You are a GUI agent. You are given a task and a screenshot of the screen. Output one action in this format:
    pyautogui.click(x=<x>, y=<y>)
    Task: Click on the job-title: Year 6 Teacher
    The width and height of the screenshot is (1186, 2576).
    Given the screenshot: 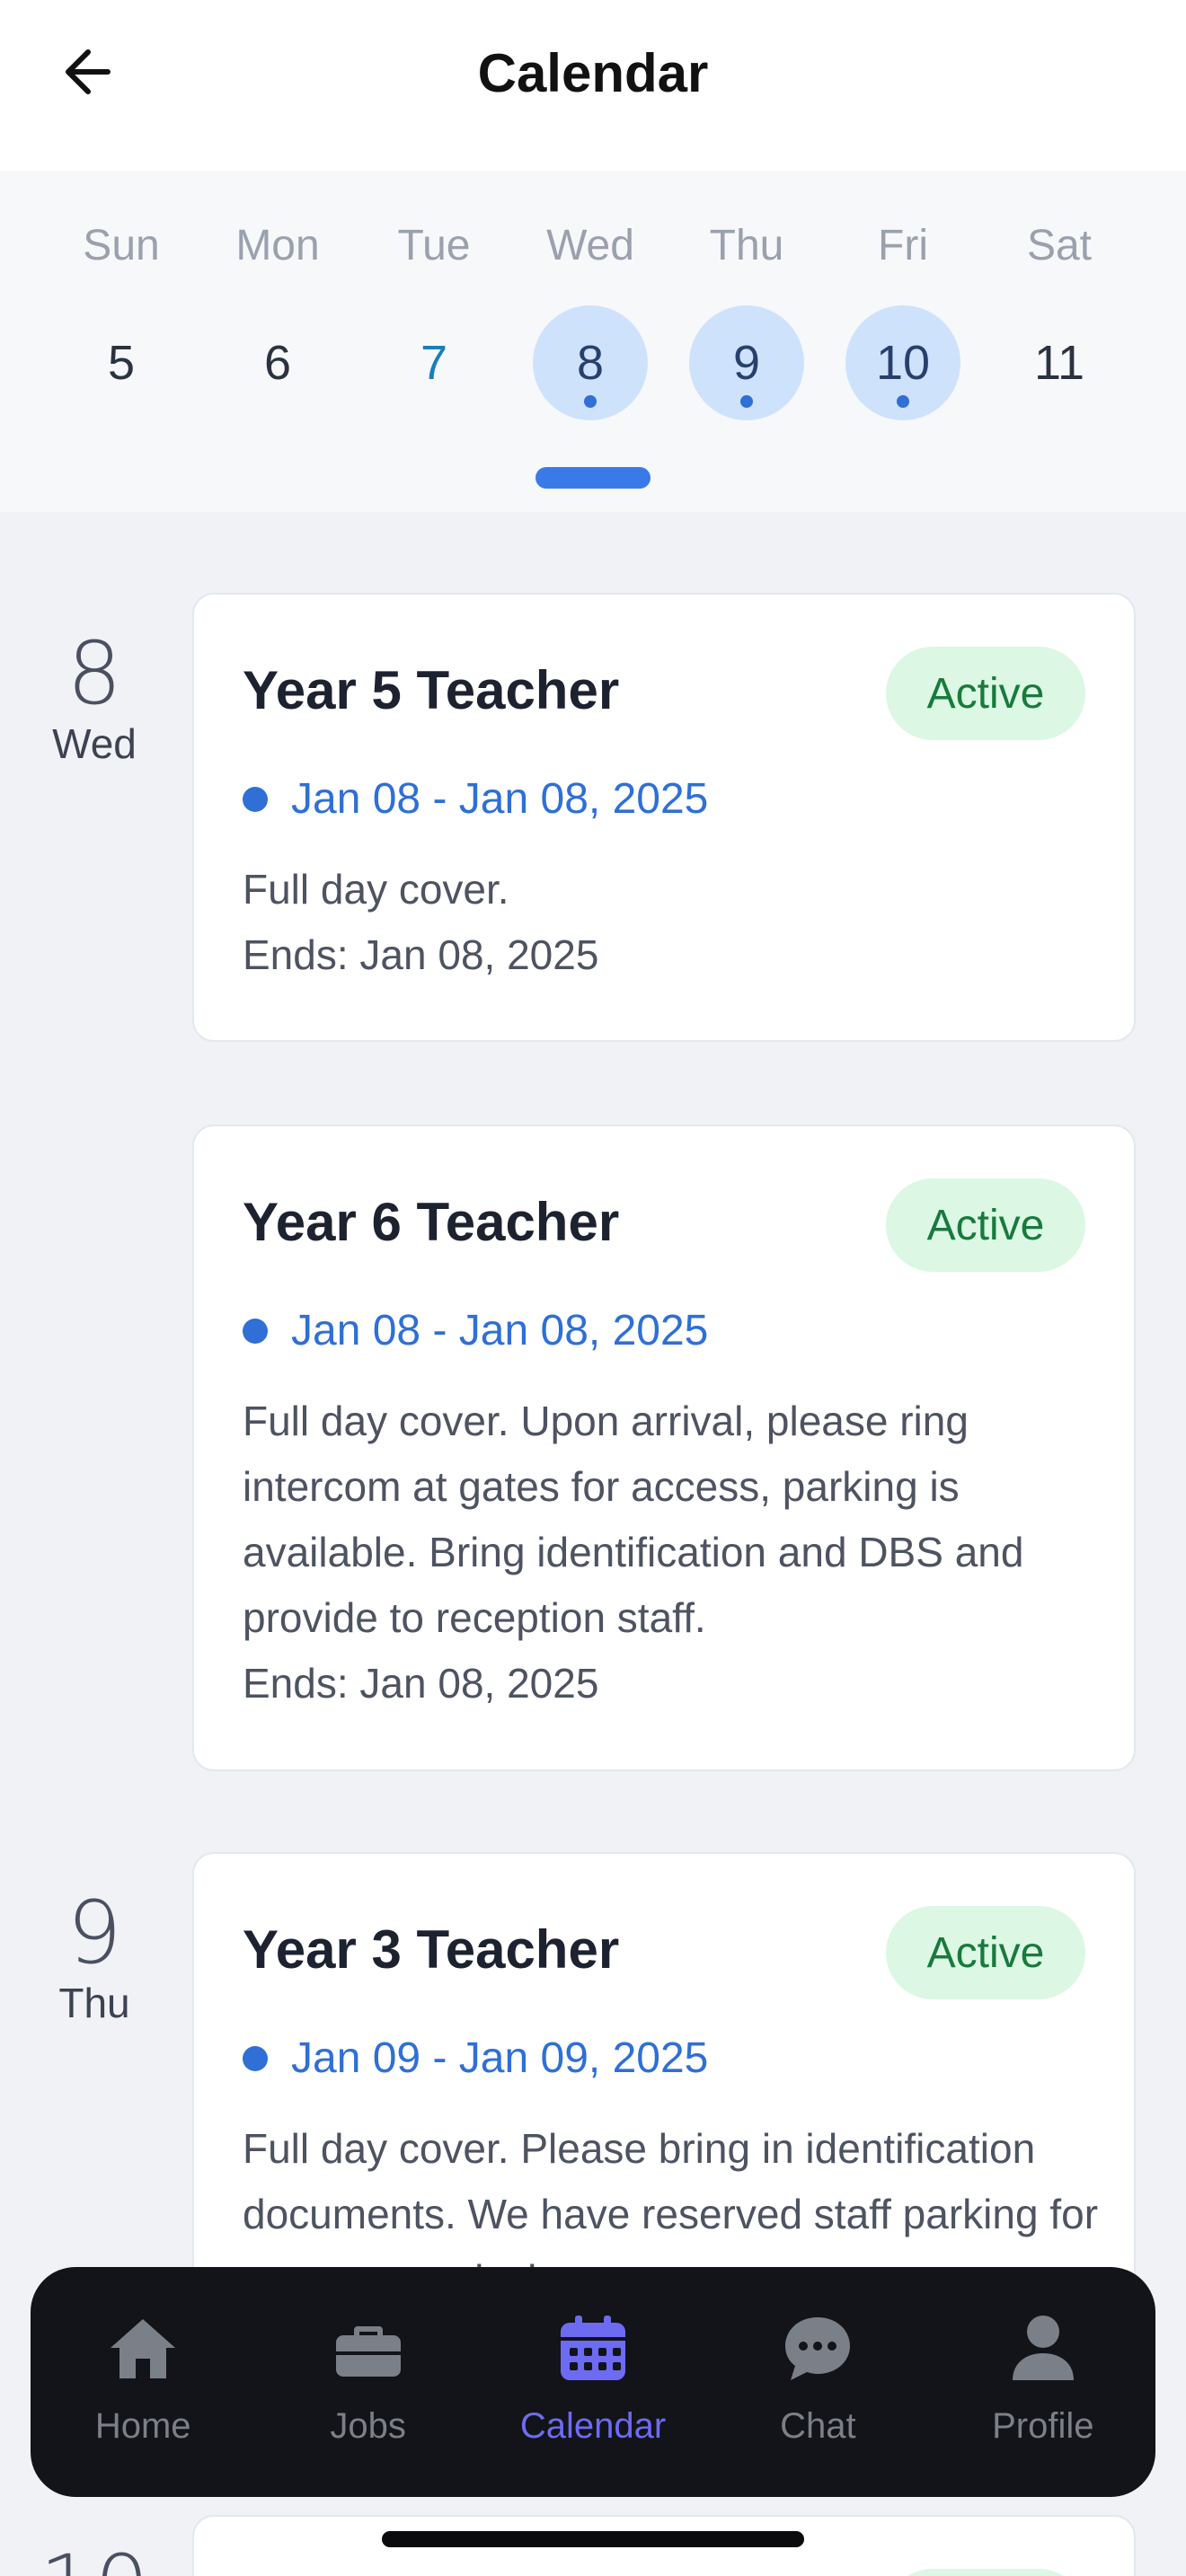 What is the action you would take?
    pyautogui.click(x=431, y=1222)
    